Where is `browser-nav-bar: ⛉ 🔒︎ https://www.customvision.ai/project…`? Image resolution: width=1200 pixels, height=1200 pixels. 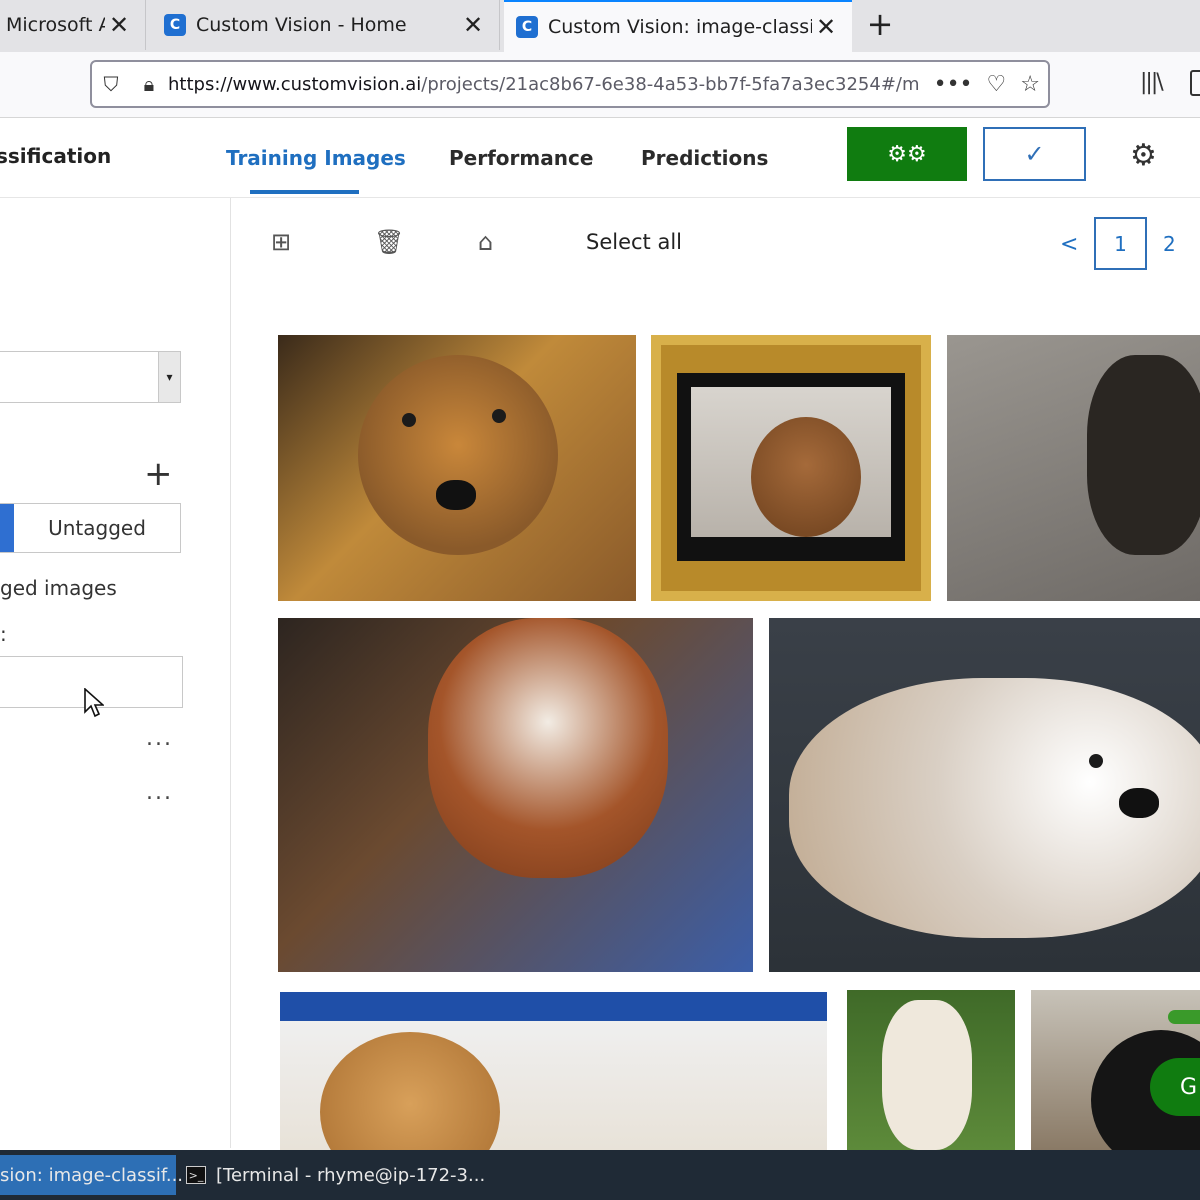
browser-nav-bar: ⛉ 🔒︎ https://www.customvision.ai/project… is located at coordinates (600, 85).